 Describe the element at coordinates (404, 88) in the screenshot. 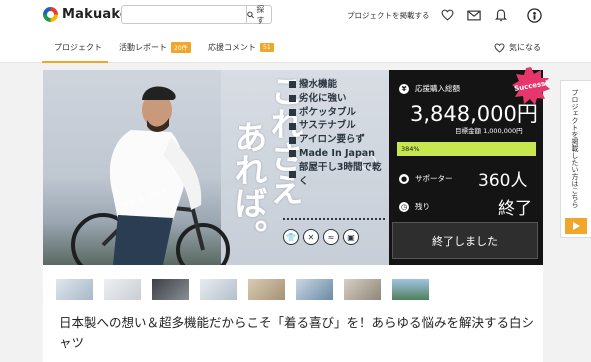

I see `yen-icon: ¥` at that location.